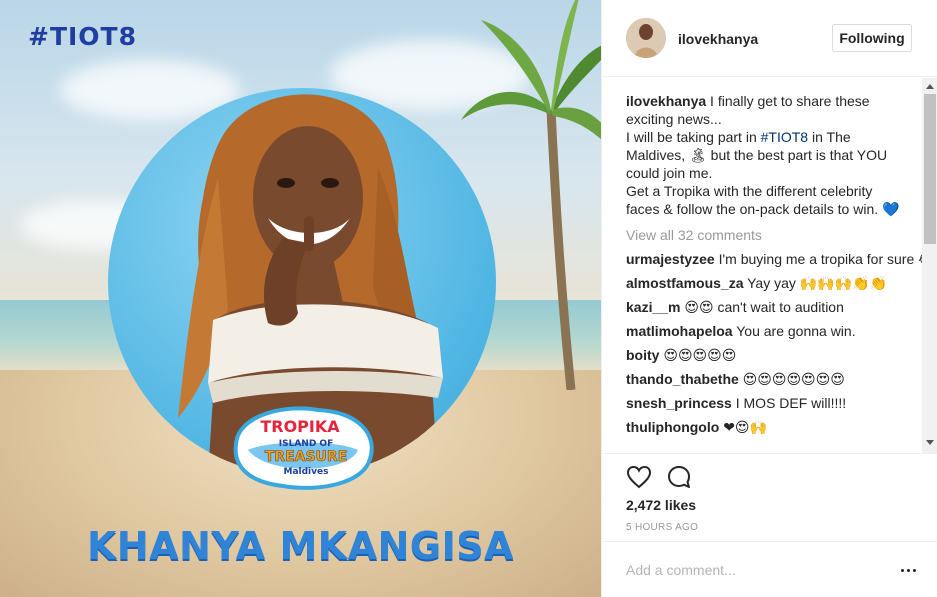 This screenshot has width=937, height=597. What do you see at coordinates (796, 331) in the screenshot?
I see `comment-text: You are gonna win.` at bounding box center [796, 331].